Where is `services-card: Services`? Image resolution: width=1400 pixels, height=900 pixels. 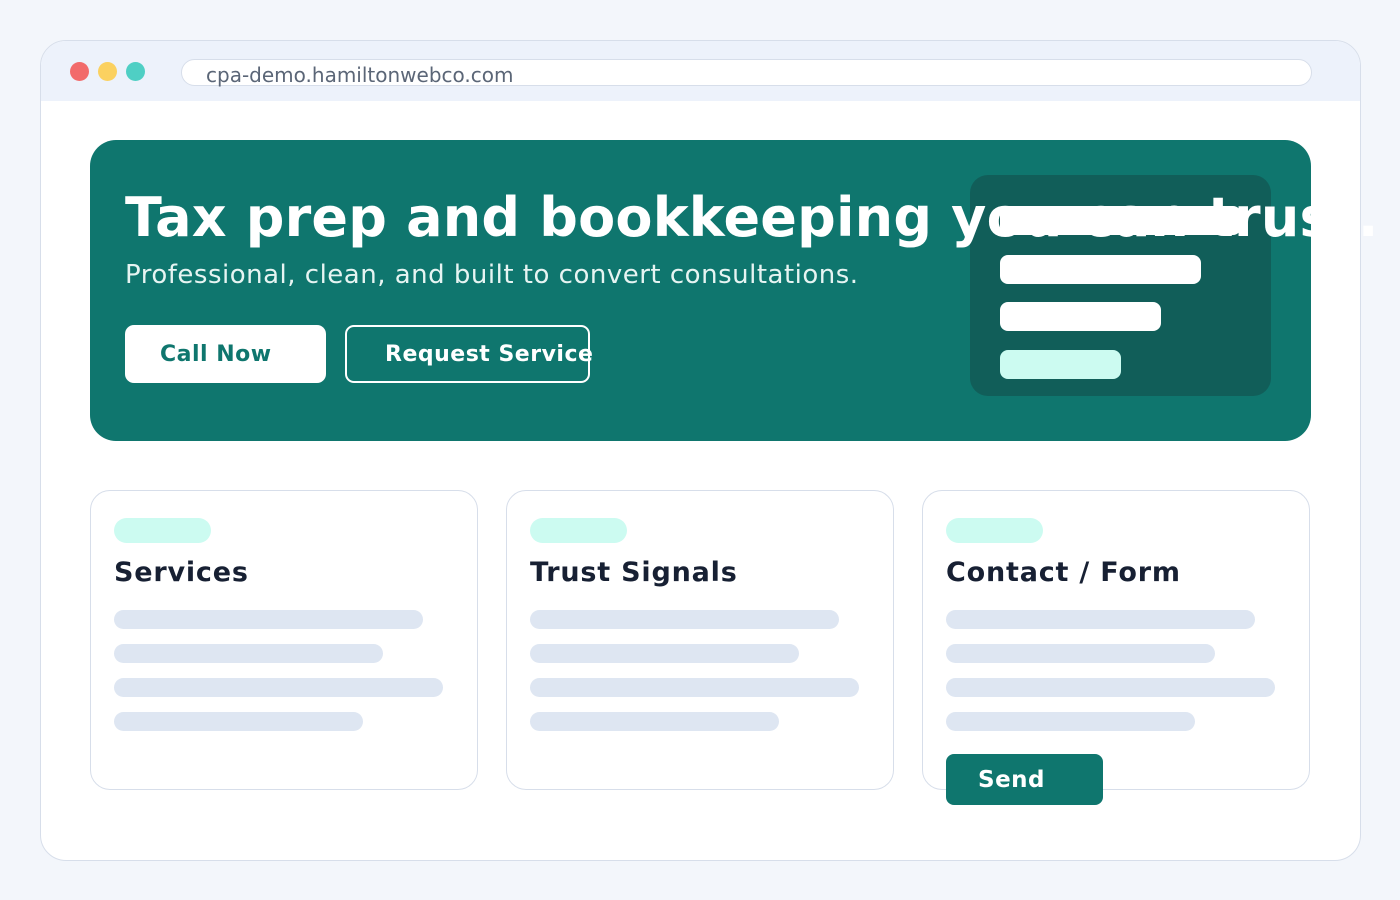
services-card: Services is located at coordinates (284, 640).